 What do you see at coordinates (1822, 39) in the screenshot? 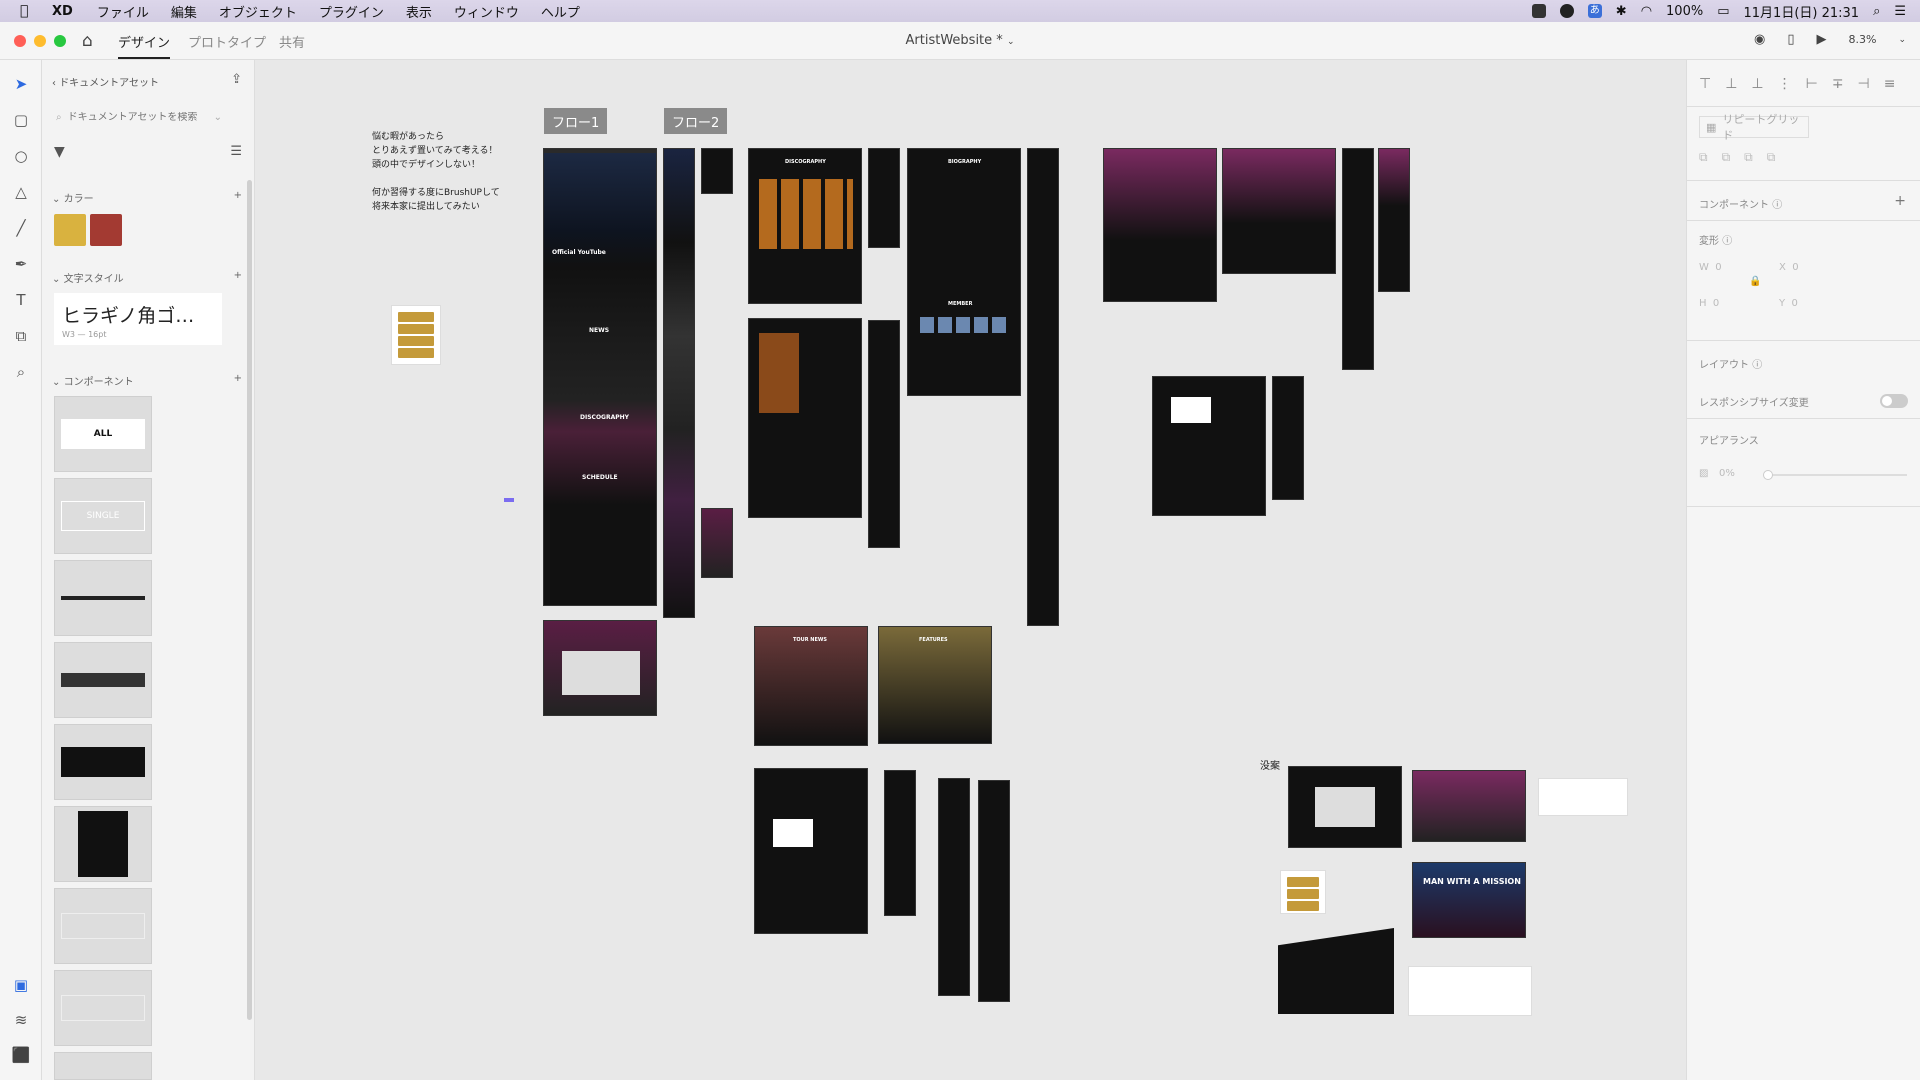
I see `play-icon: ▶` at bounding box center [1822, 39].